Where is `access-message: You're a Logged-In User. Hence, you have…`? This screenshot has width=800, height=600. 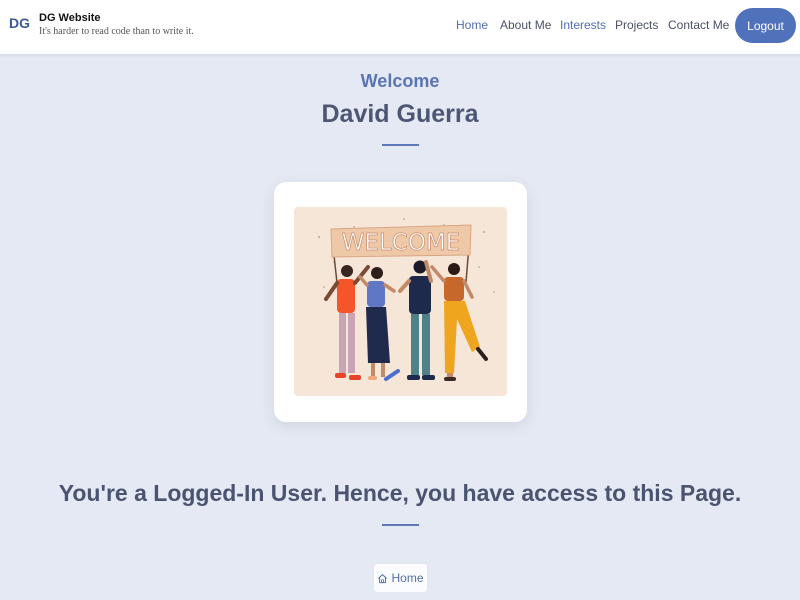
access-message: You're a Logged-In User. Hence, you have… is located at coordinates (400, 493).